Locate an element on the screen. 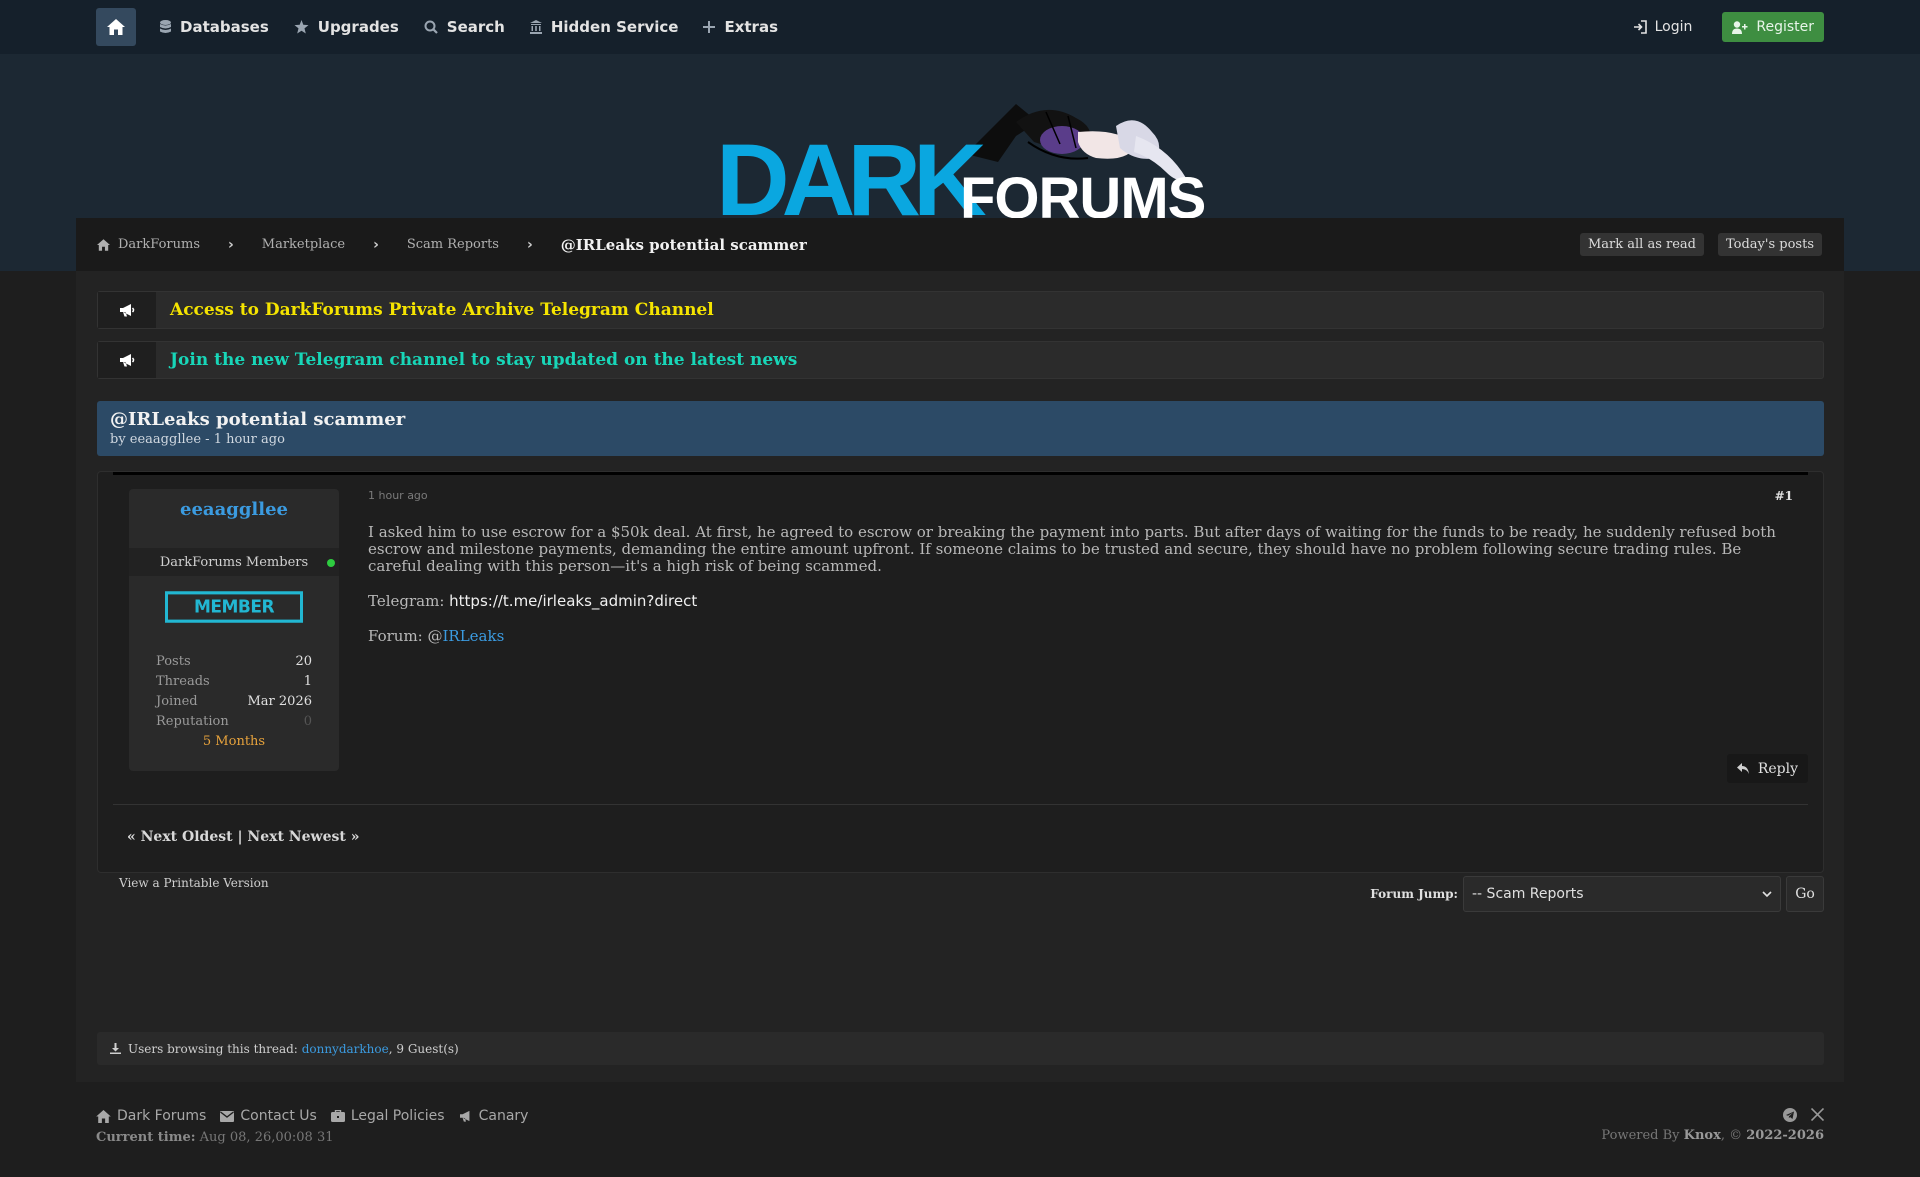 This screenshot has height=1177, width=1920. nav-extras: Extras is located at coordinates (740, 27).